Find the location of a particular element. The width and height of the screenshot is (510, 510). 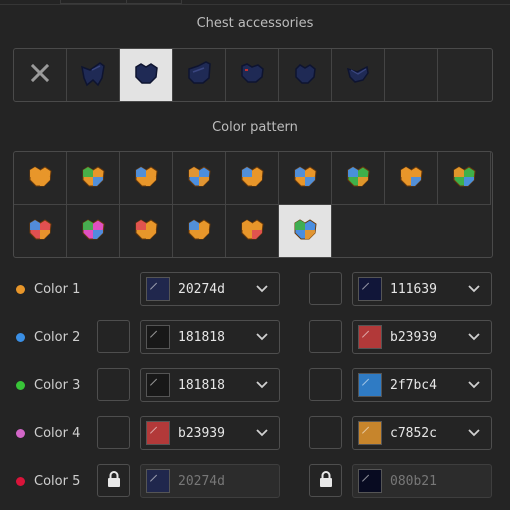

chest-option-empty-slot is located at coordinates (411, 75).